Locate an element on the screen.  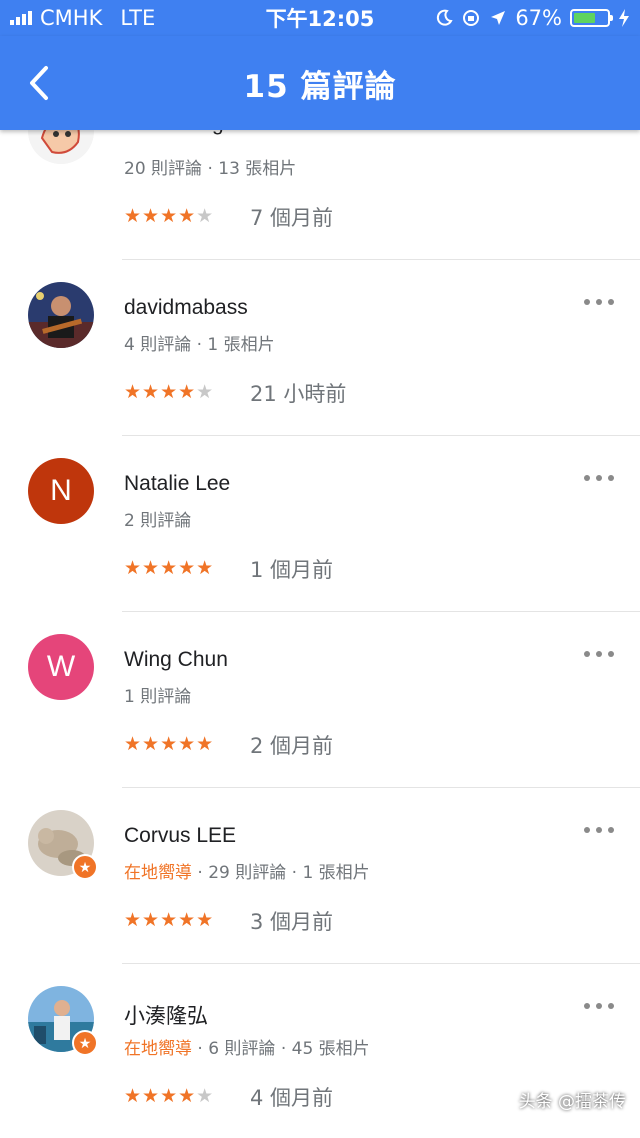
reviewer-meta: 1 則評論 is located at coordinates (158, 697).